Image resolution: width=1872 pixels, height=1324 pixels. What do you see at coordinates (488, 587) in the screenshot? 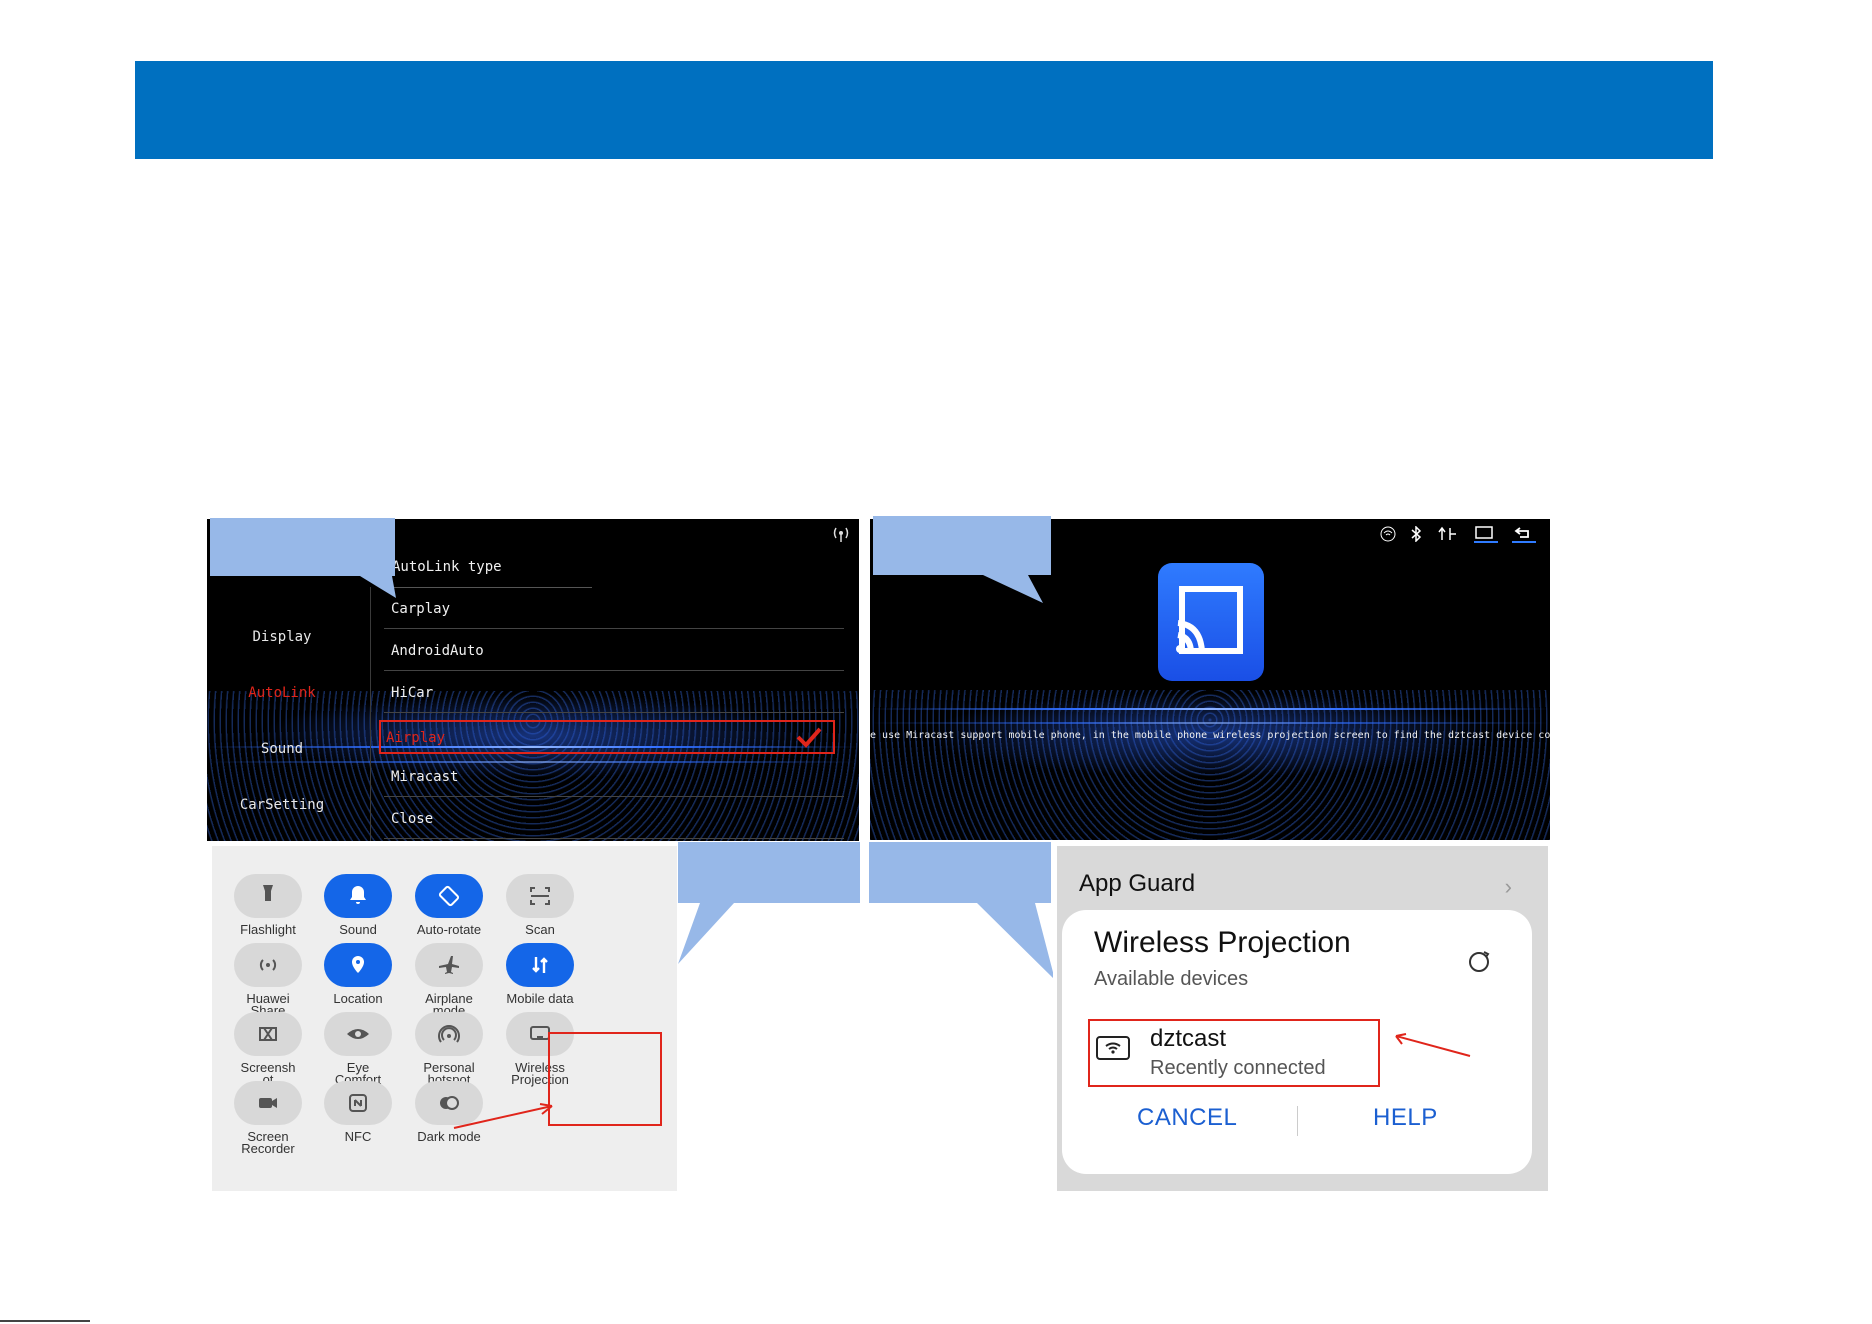
I see `title-underline` at bounding box center [488, 587].